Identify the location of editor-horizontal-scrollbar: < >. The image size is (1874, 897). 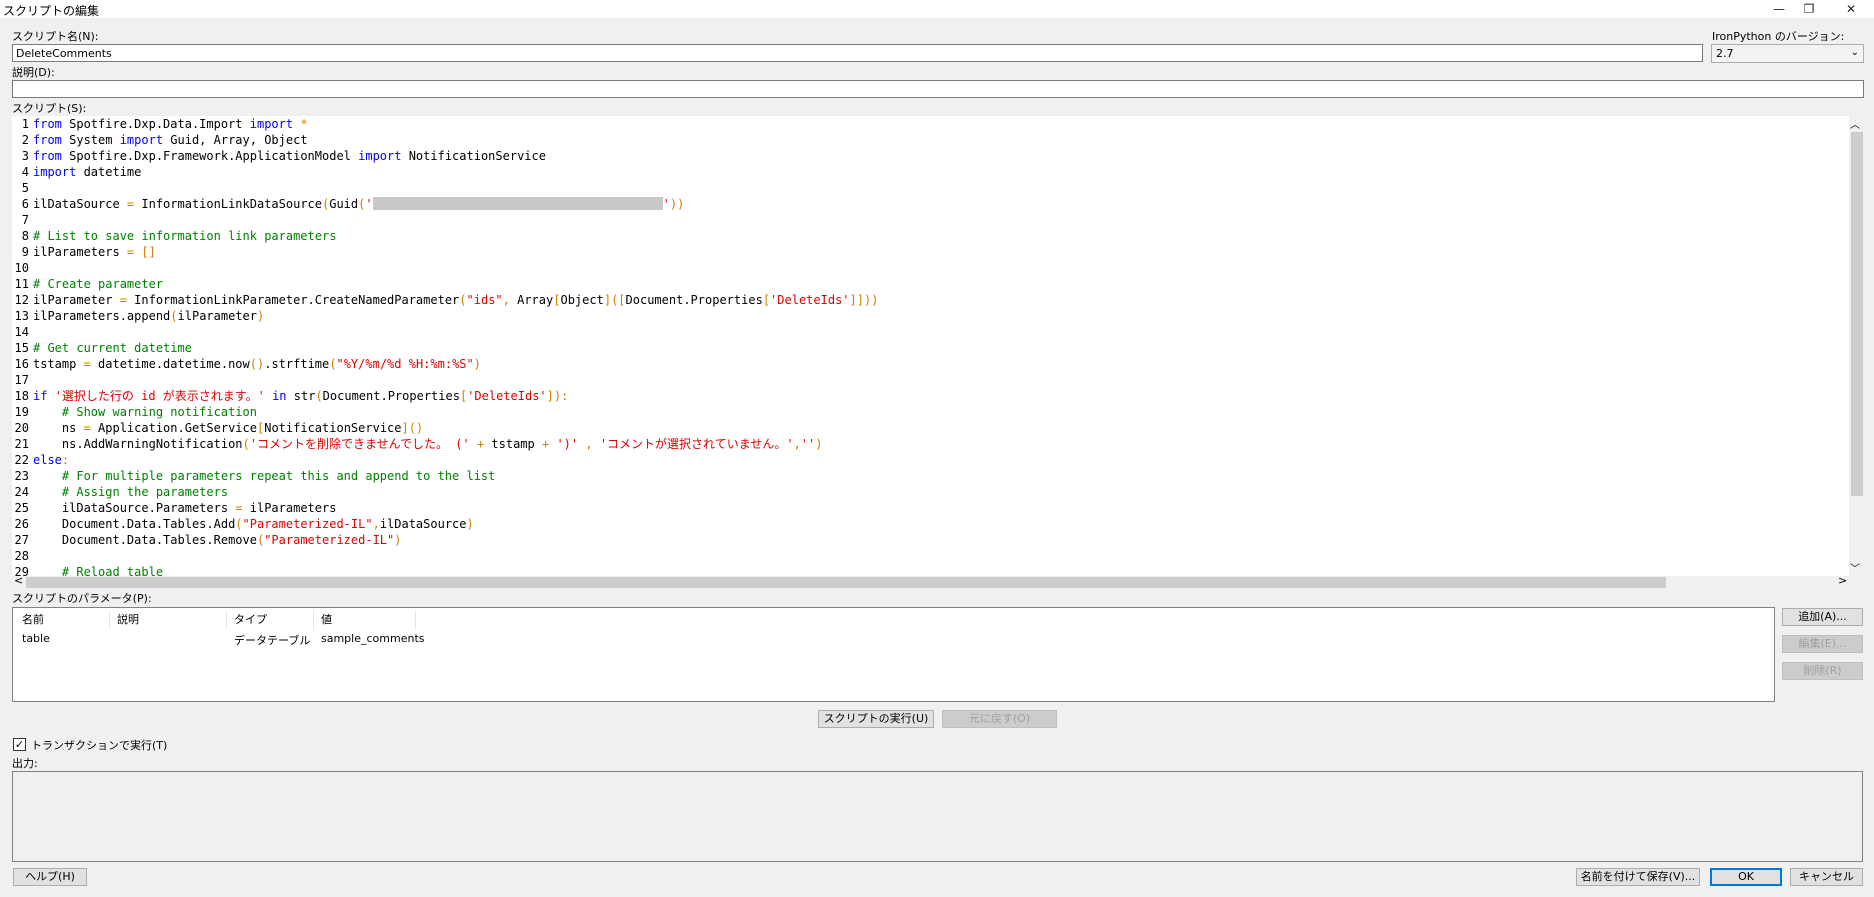
(937, 581).